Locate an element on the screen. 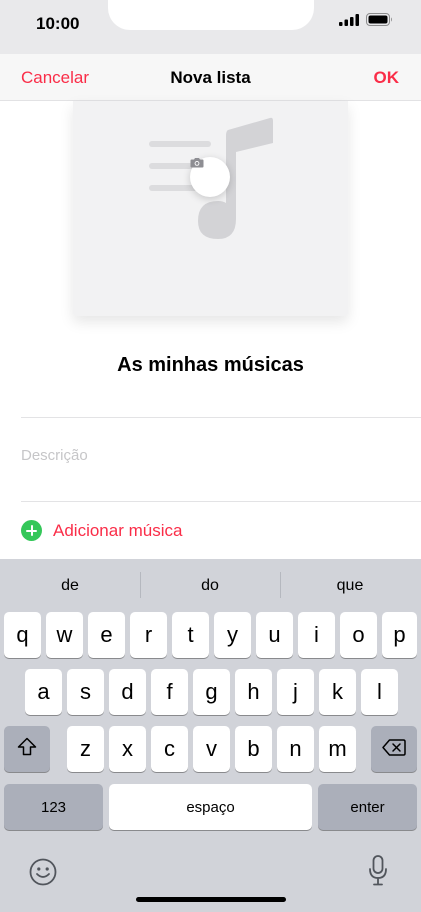  suggestion-bar: de do que is located at coordinates (210, 585).